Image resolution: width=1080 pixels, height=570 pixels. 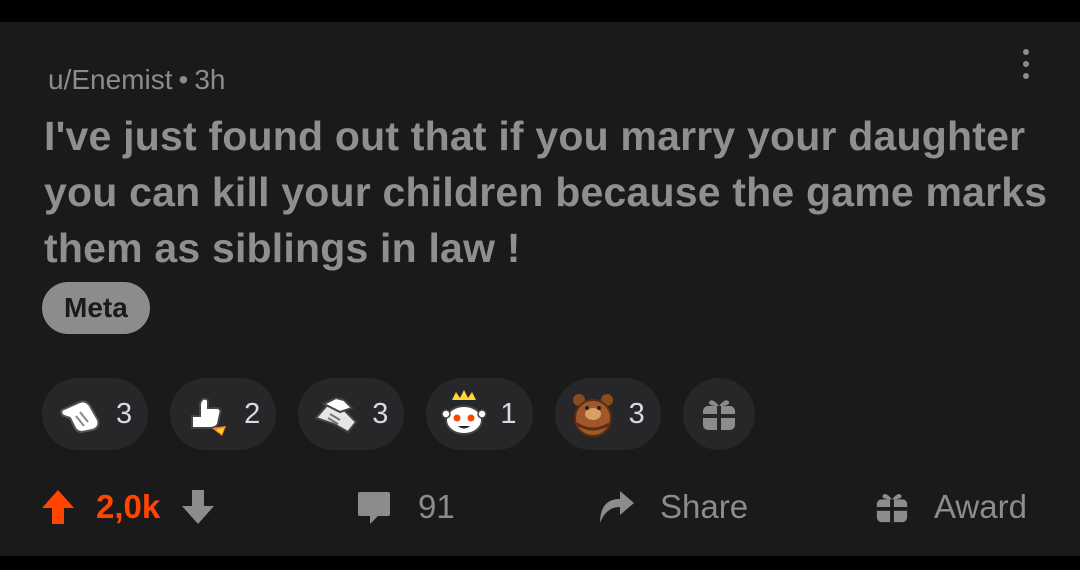 What do you see at coordinates (508, 413) in the screenshot?
I see `award-count: 1` at bounding box center [508, 413].